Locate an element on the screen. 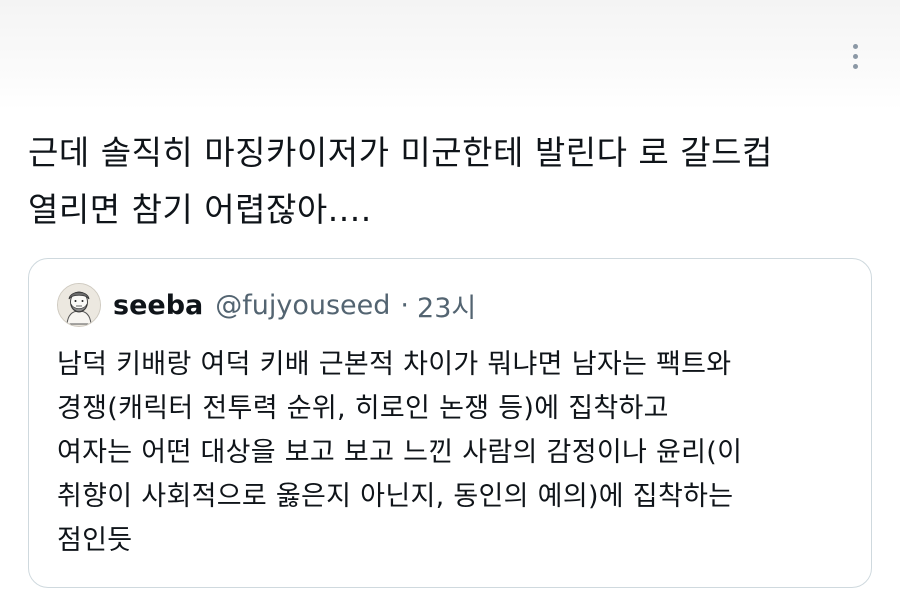 This screenshot has height=605, width=900. more-options-button is located at coordinates (855, 56).